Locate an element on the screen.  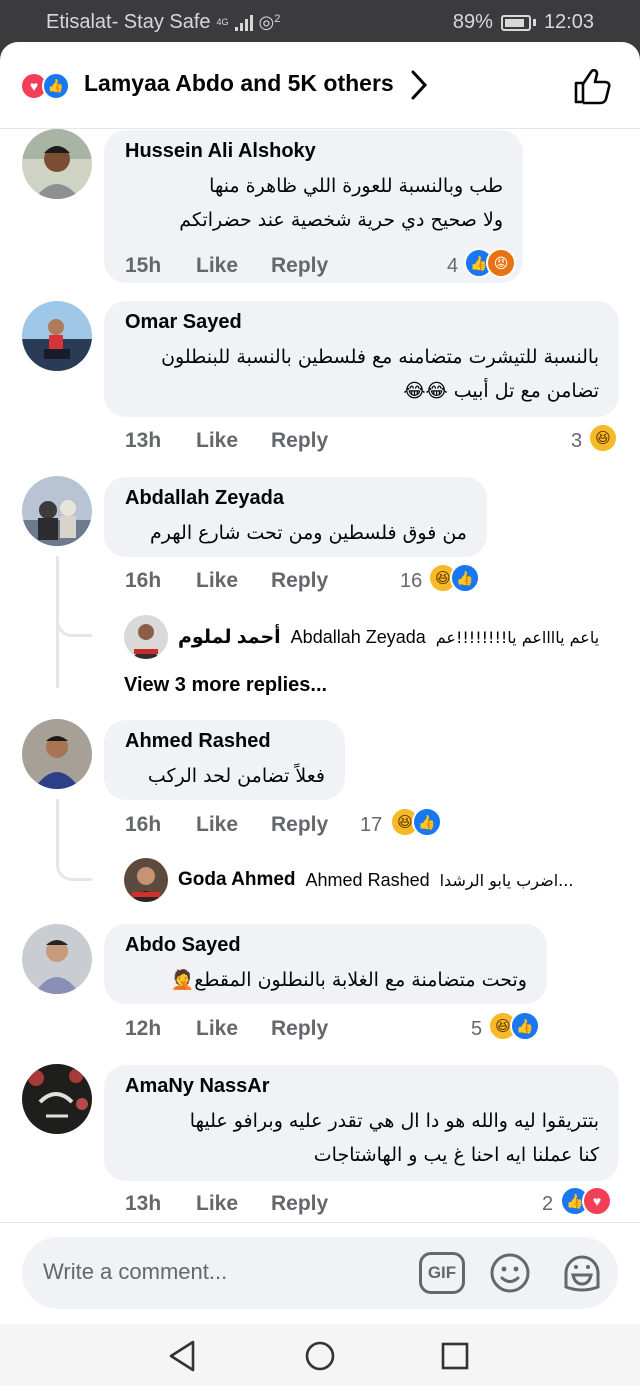
comment-composer: Write a comment... GIF is located at coordinates (320, 1273).